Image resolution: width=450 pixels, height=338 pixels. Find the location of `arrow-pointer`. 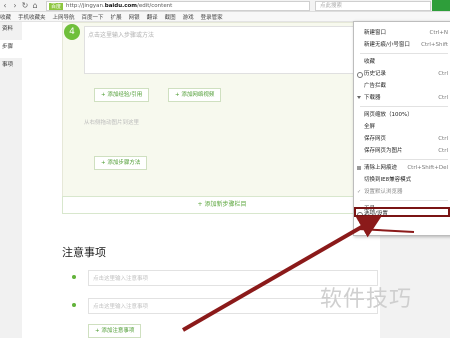

arrow-pointer is located at coordinates (386, 230).